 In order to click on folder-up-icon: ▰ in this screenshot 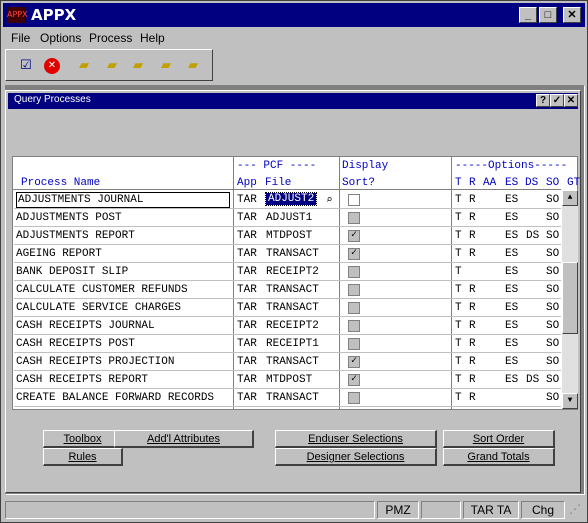, I will do `click(112, 65)`.